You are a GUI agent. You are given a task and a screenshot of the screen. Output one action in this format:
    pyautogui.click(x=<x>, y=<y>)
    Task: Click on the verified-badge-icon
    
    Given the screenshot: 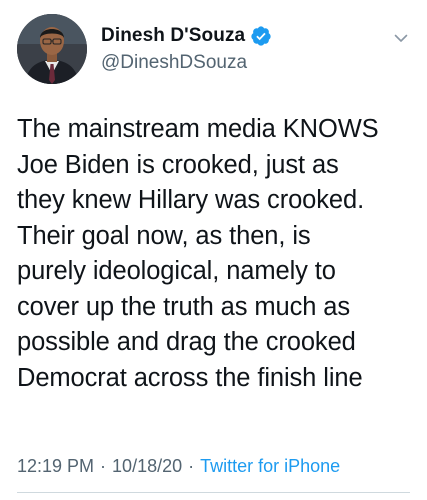 What is the action you would take?
    pyautogui.click(x=261, y=36)
    